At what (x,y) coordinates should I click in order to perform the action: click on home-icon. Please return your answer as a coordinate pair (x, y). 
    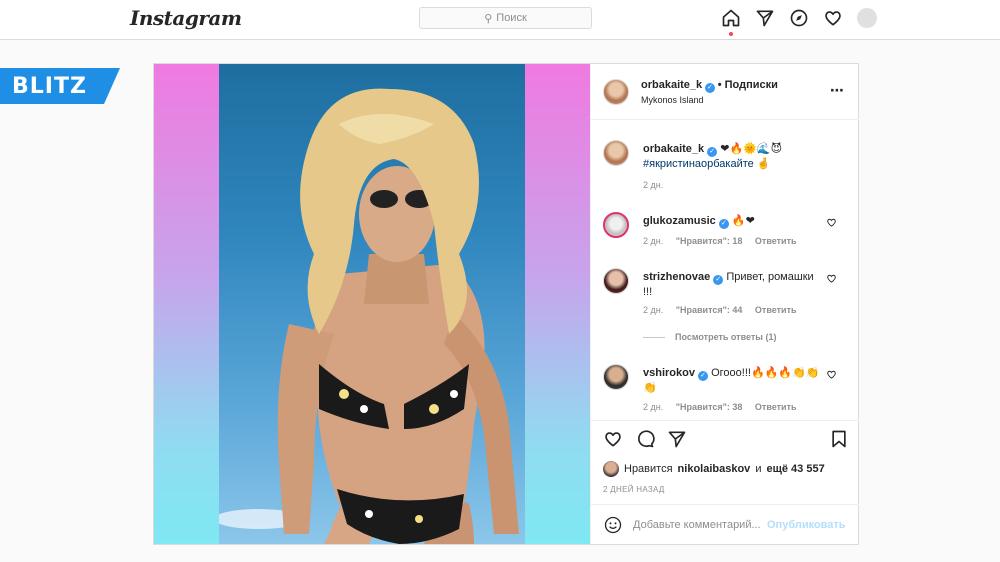
    Looking at the image, I should click on (731, 21).